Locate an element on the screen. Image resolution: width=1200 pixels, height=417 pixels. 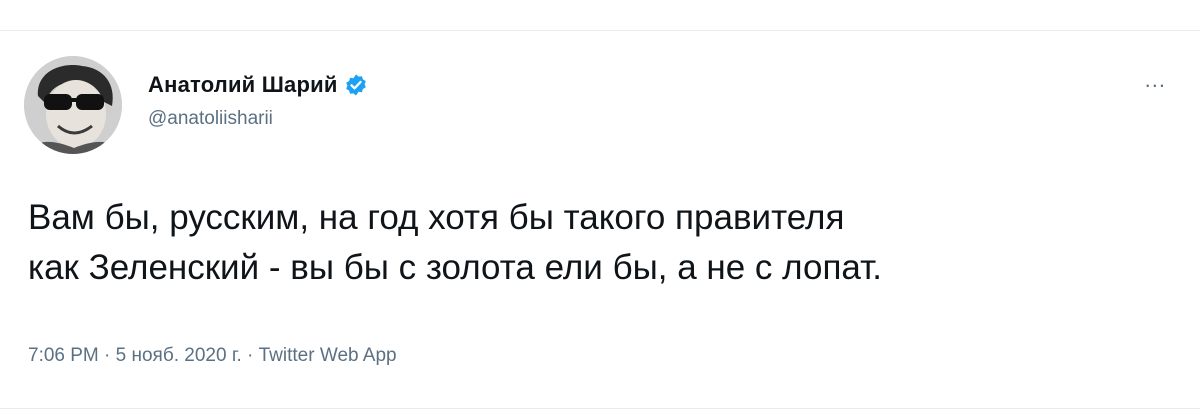
bottom-divider is located at coordinates (600, 408).